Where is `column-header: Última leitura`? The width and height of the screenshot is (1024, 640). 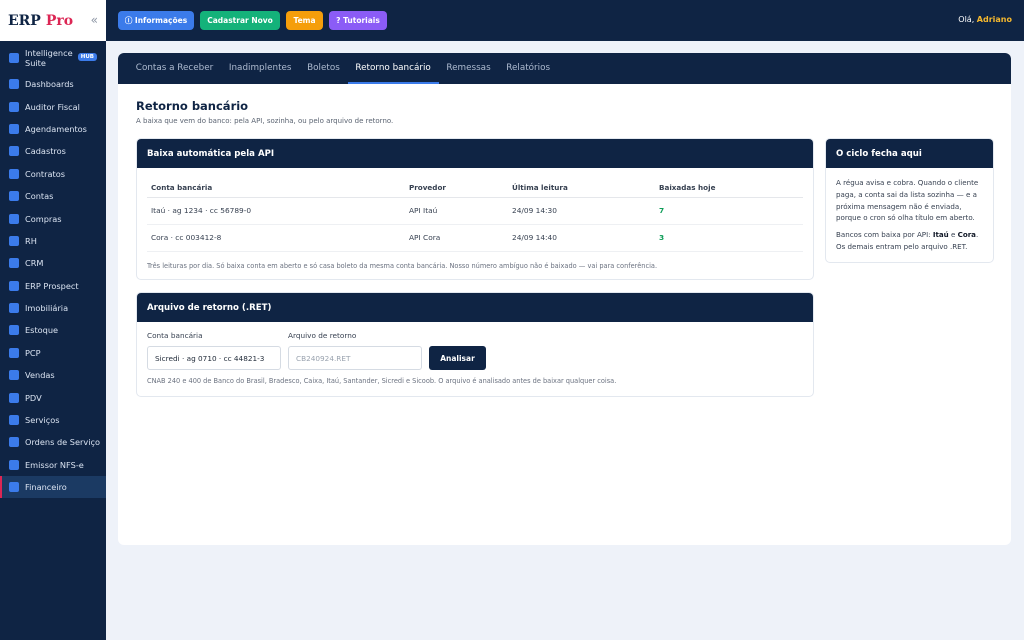
column-header: Última leitura is located at coordinates (581, 188).